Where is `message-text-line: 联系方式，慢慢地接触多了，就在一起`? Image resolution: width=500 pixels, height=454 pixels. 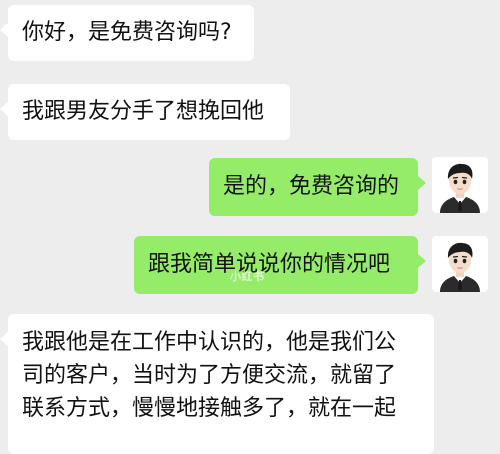
message-text-line: 联系方式，慢慢地接触多了，就在一起 is located at coordinates (209, 408).